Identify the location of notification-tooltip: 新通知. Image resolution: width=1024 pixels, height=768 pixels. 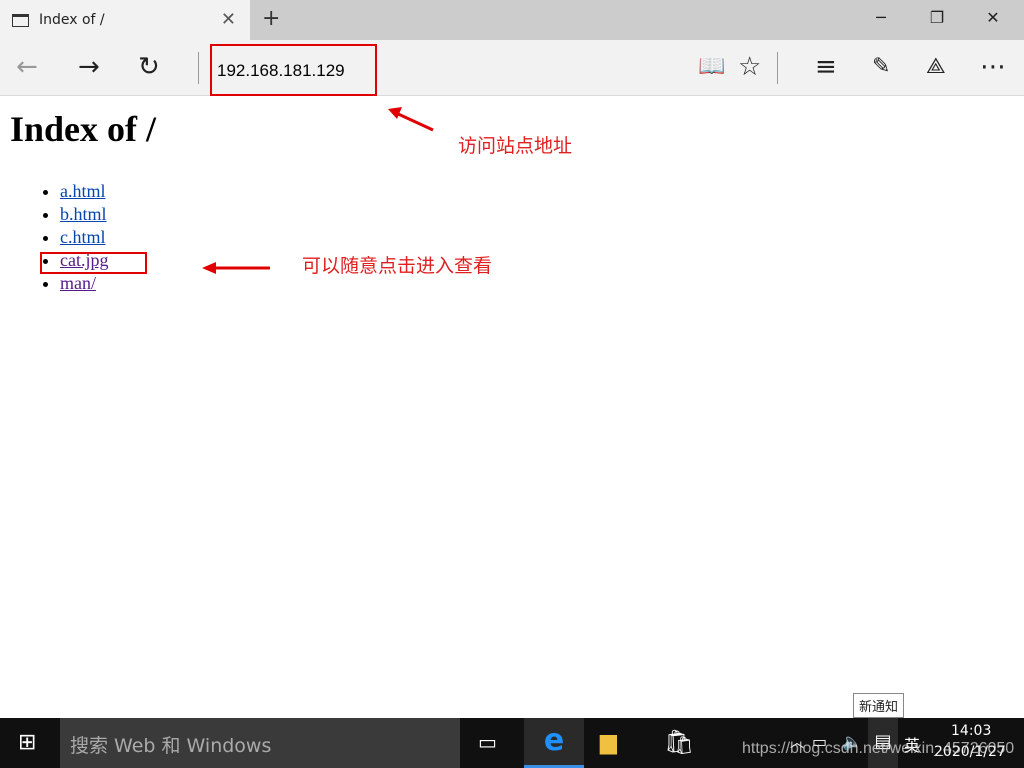
(879, 705).